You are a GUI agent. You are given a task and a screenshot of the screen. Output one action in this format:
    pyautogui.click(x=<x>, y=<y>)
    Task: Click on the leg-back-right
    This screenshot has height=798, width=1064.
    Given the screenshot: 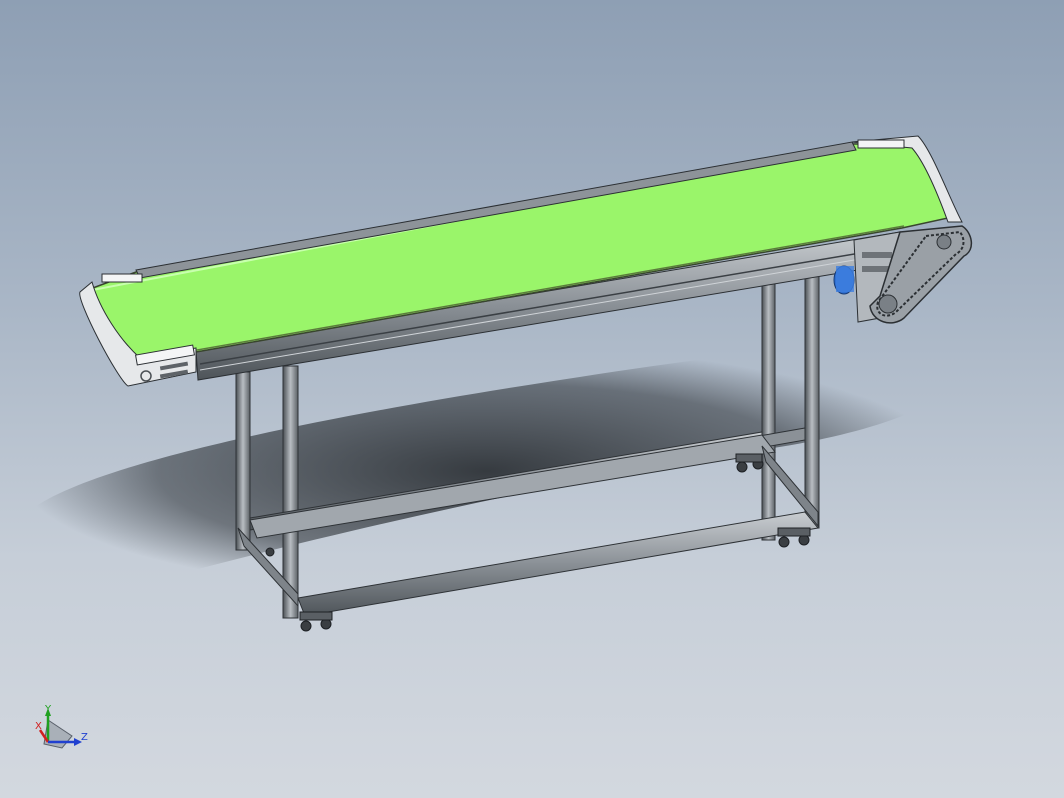 What is the action you would take?
    pyautogui.click(x=768, y=410)
    